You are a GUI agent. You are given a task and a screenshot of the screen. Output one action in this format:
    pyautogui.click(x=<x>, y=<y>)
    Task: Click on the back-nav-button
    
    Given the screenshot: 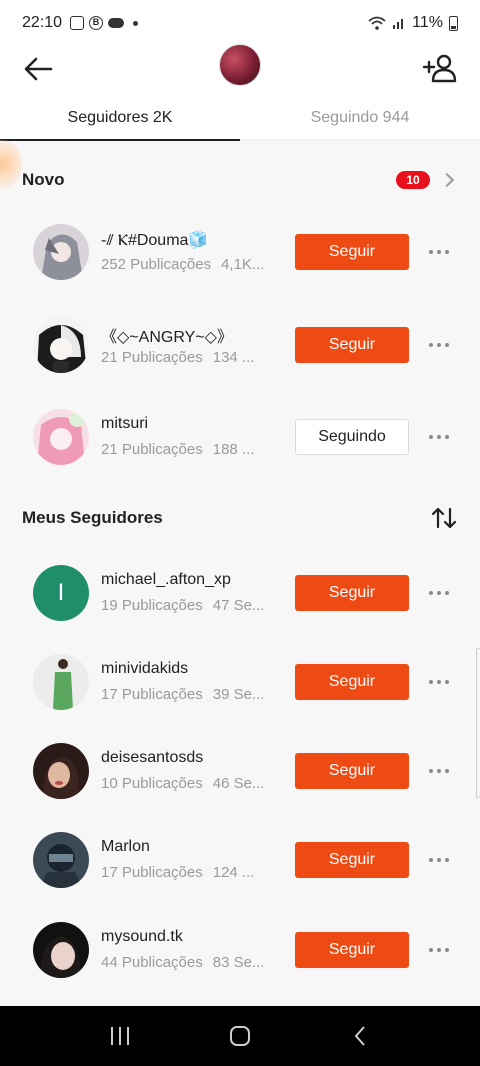 What is the action you would take?
    pyautogui.click(x=360, y=1036)
    